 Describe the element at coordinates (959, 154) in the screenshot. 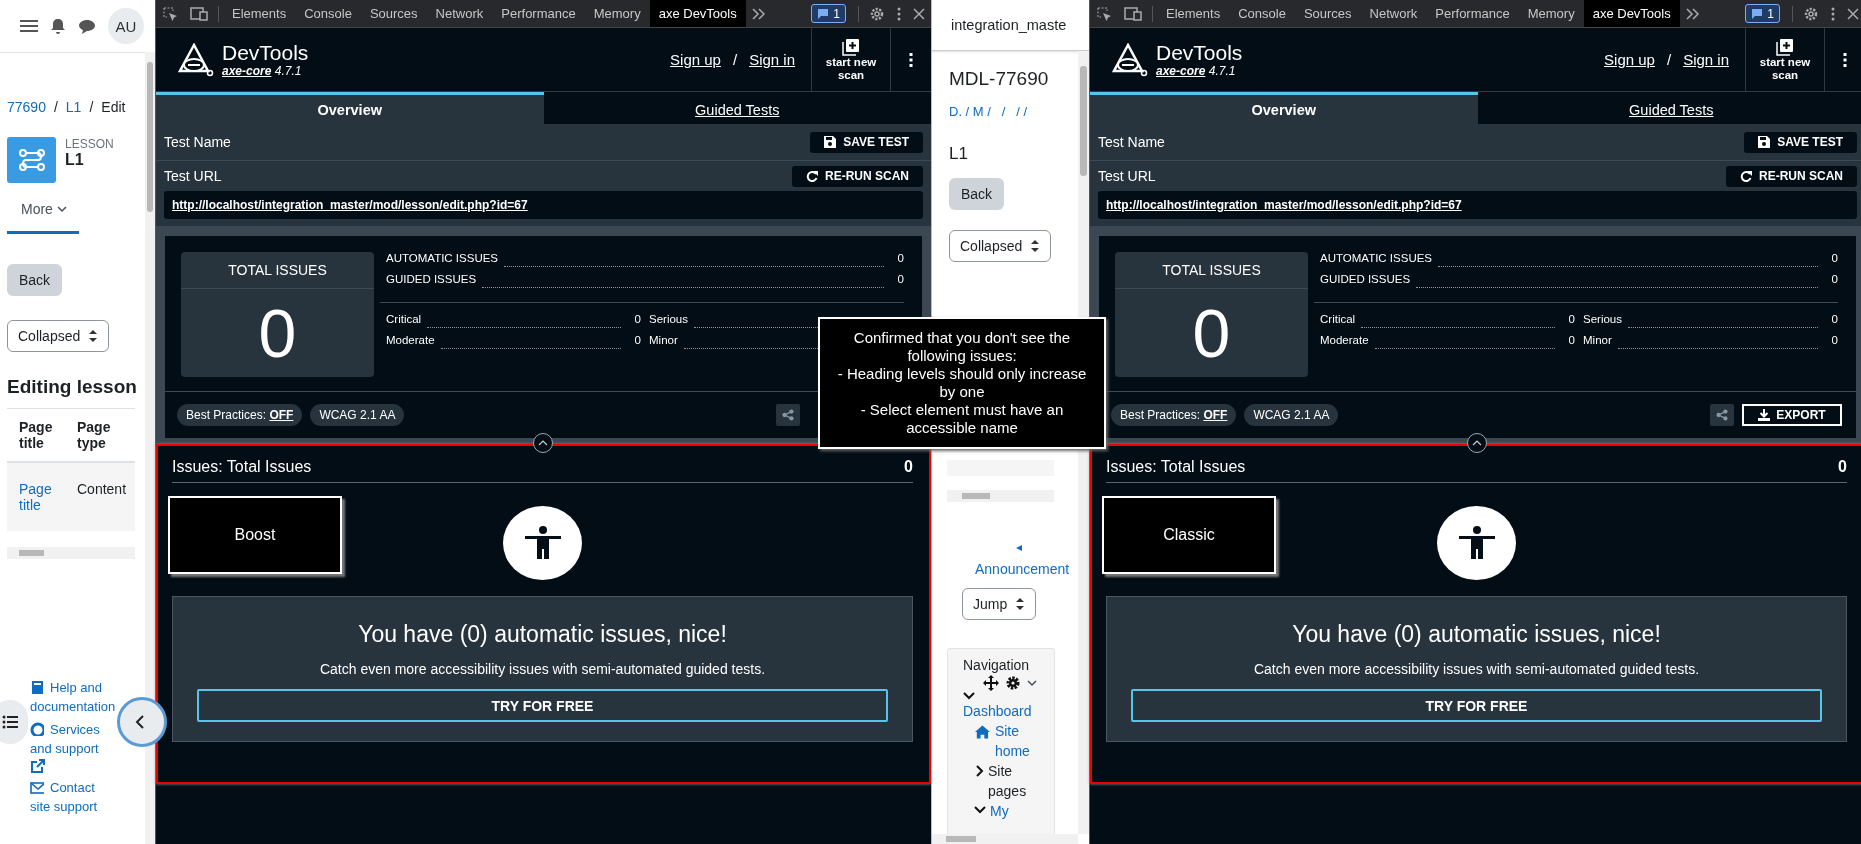

I see `page-title: L1` at that location.